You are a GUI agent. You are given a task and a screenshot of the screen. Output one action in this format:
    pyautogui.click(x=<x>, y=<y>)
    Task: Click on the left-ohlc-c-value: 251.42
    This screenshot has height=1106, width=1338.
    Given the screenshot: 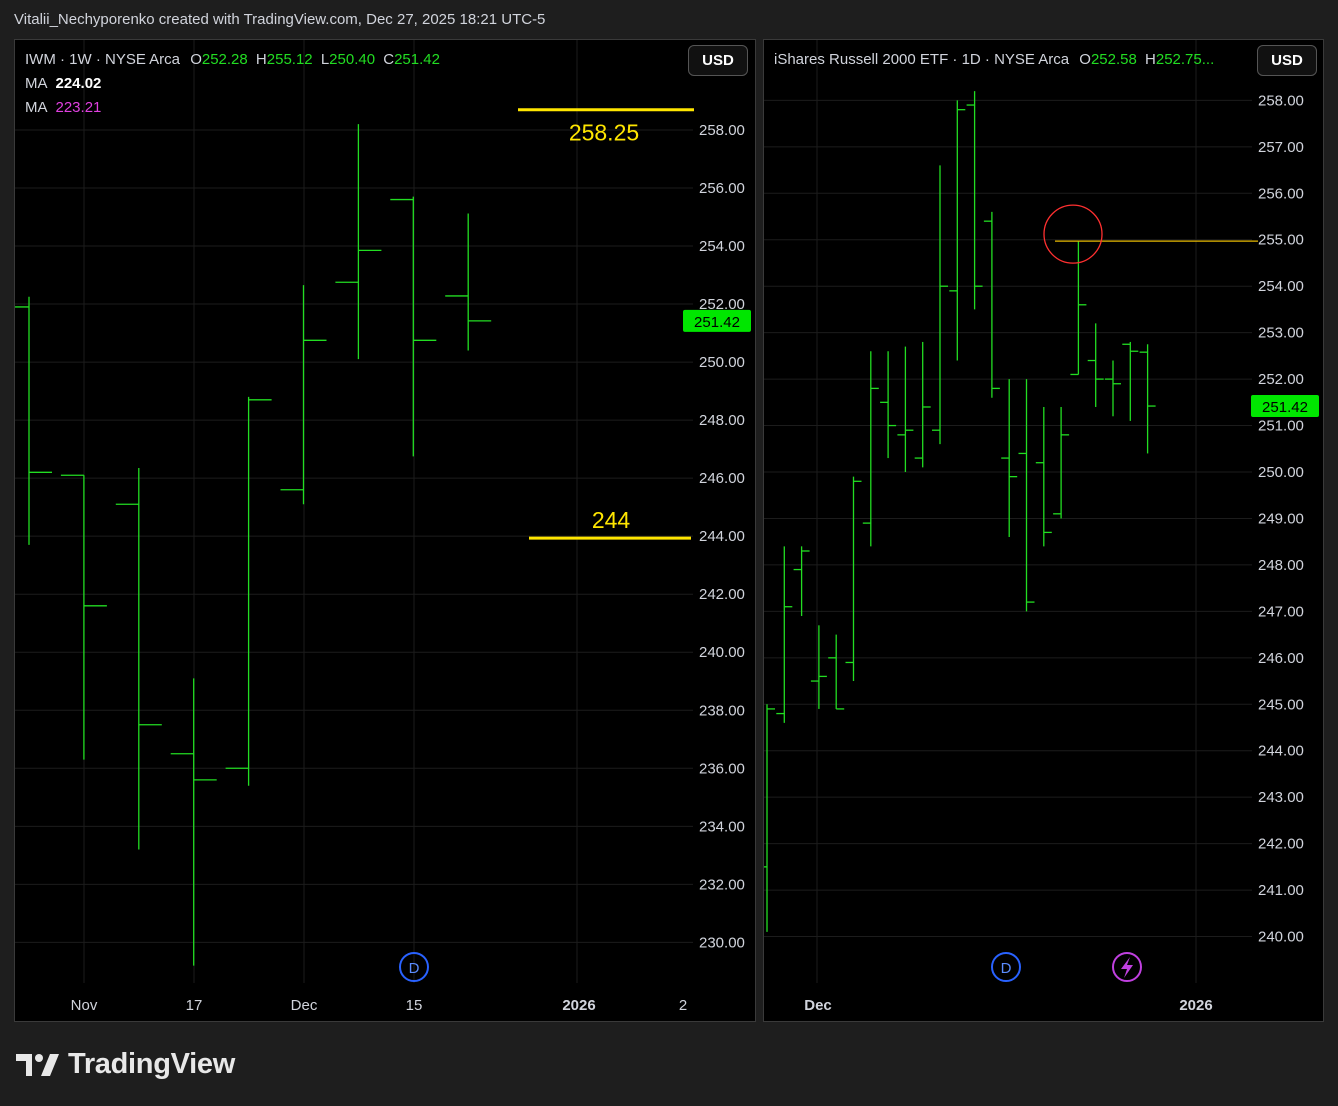 What is the action you would take?
    pyautogui.click(x=417, y=59)
    